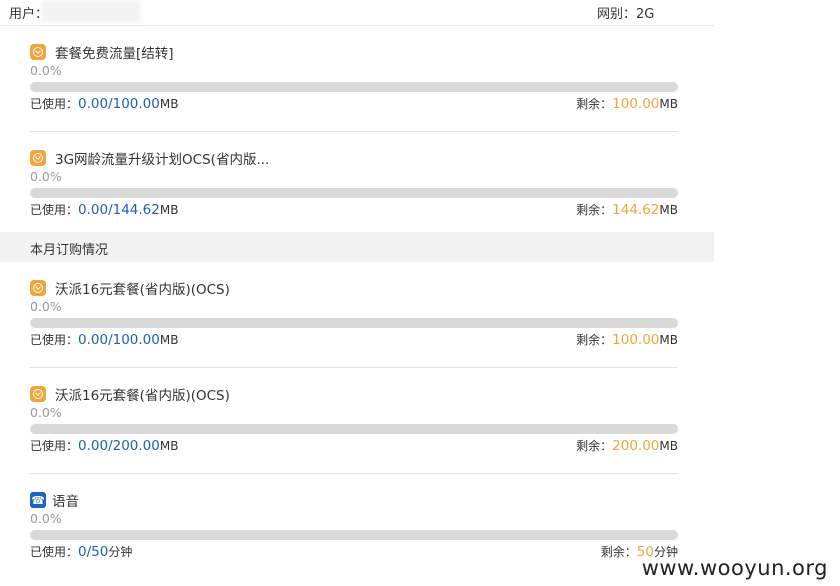 The width and height of the screenshot is (840, 586). Describe the element at coordinates (69, 250) in the screenshot. I see `section-title: 本月订购情况` at that location.